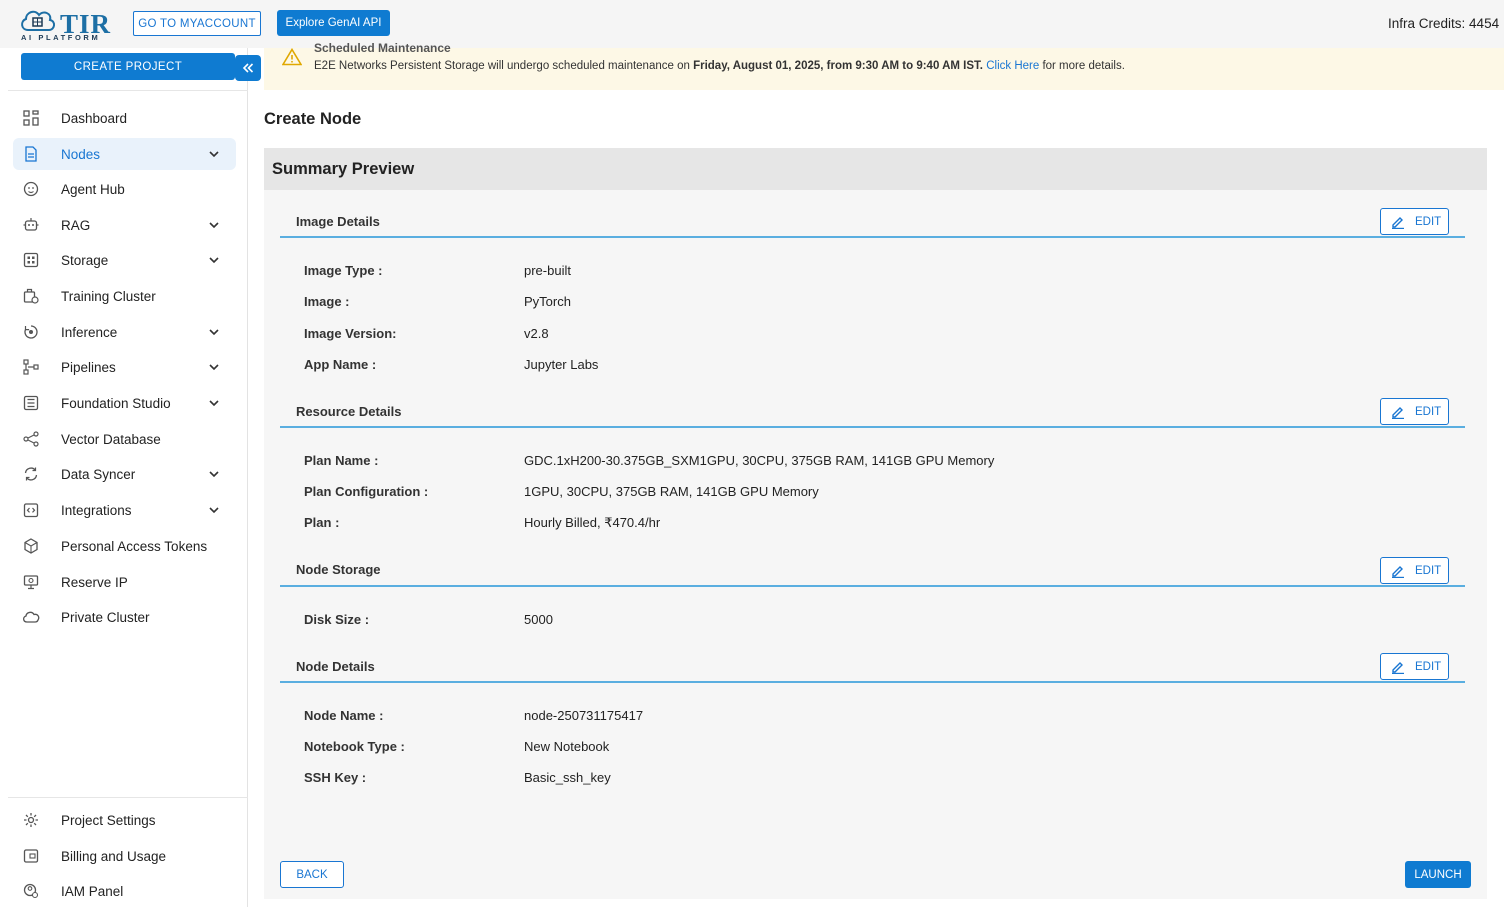 Image resolution: width=1504 pixels, height=907 pixels. I want to click on sidebar-item-integrations: Integrations, so click(124, 510).